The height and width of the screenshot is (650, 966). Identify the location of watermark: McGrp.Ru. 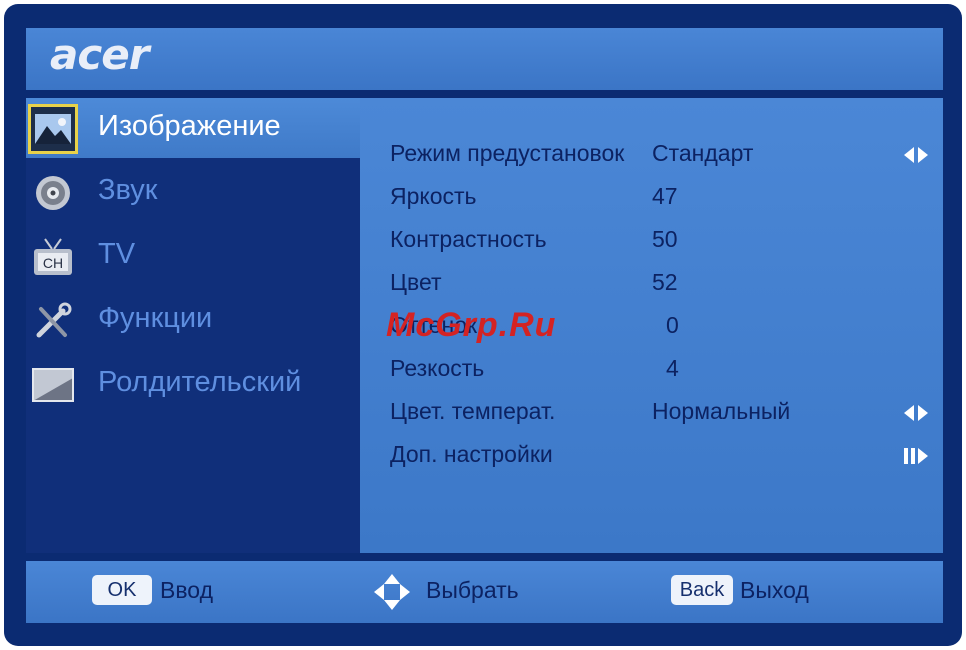
(471, 325).